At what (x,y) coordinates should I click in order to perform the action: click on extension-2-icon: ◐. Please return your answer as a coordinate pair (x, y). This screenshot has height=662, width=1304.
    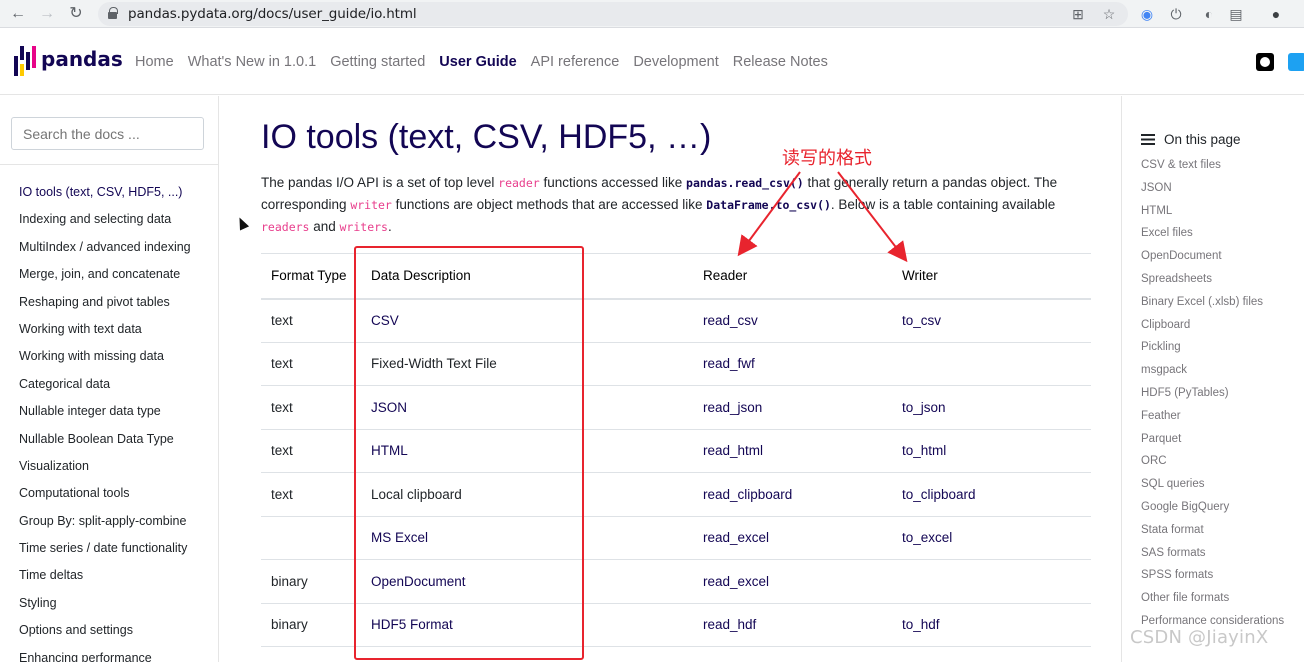
    Looking at the image, I should click on (1209, 14).